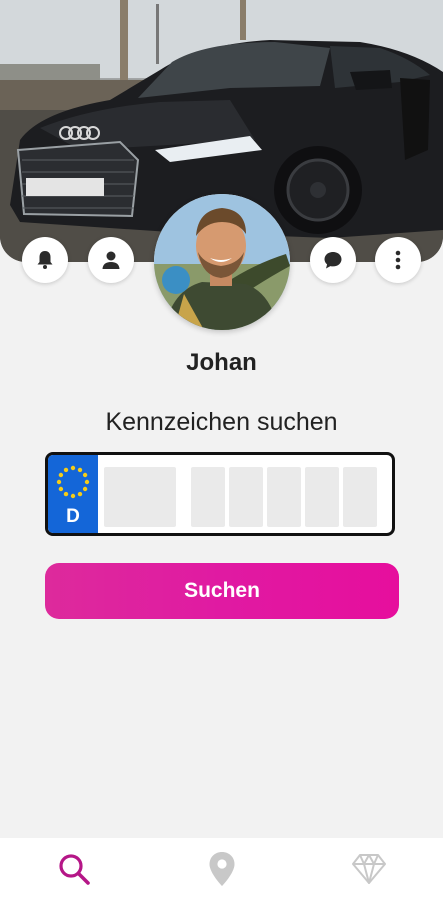  I want to click on bell-icon, so click(45, 260).